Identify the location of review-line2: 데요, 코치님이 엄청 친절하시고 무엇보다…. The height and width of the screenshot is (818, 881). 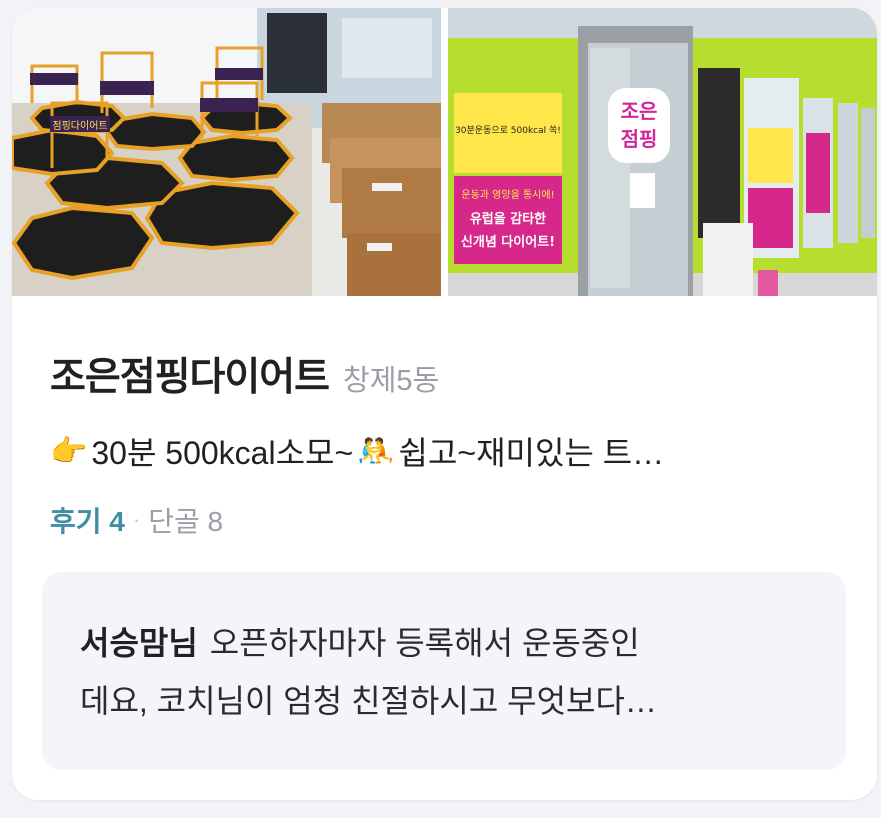
(368, 701).